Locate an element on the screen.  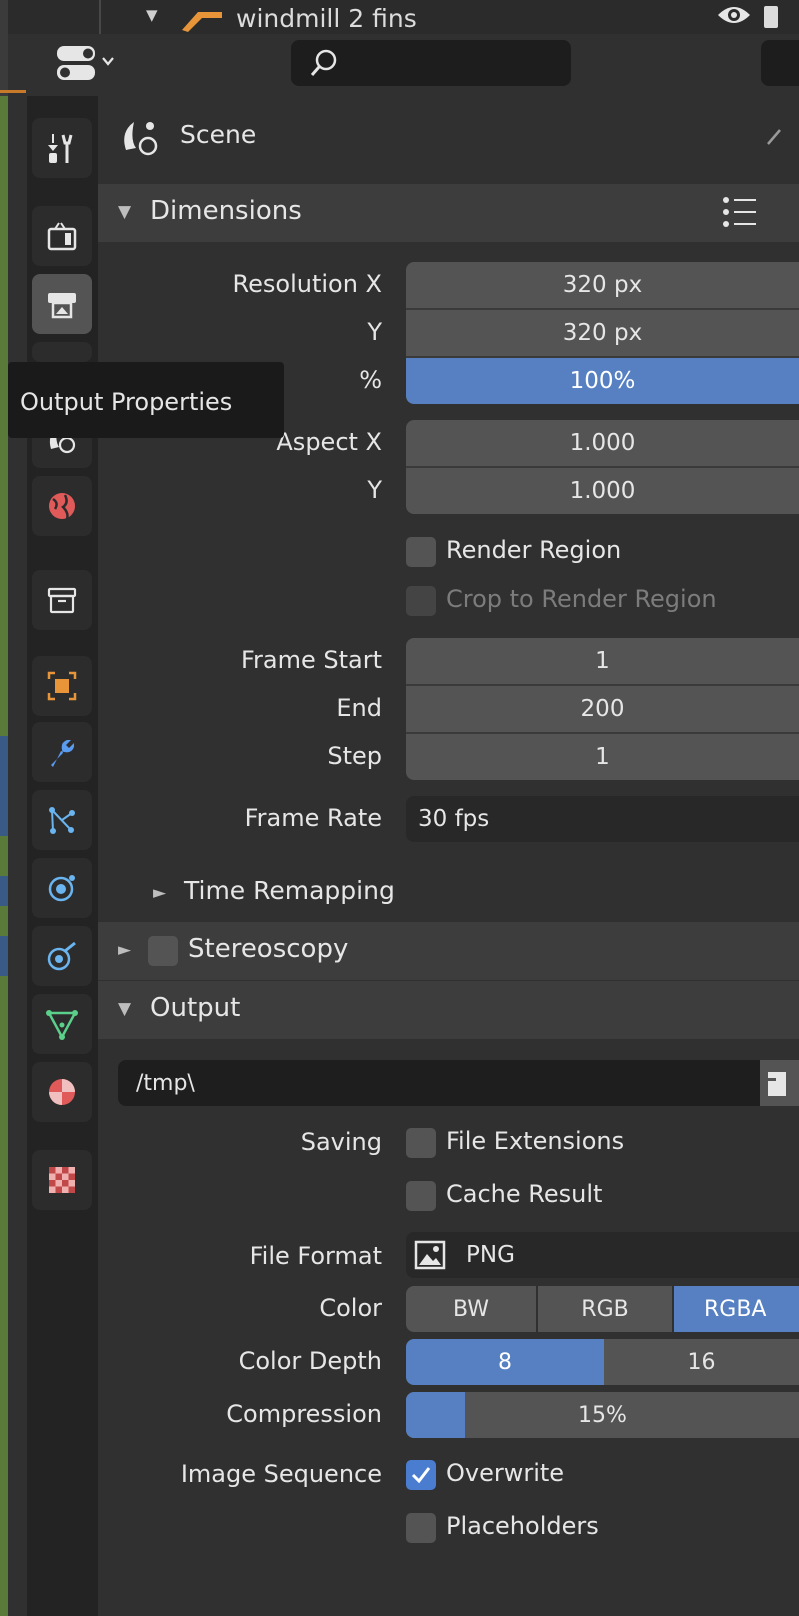
armature-icon is located at coordinates (202, 22).